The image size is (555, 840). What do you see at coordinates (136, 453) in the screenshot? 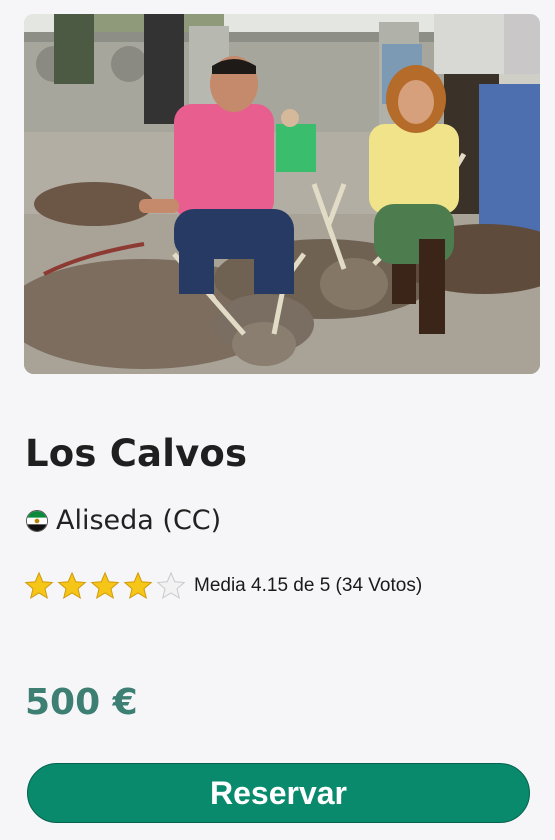
I see `listing-title: Los Calvos` at bounding box center [136, 453].